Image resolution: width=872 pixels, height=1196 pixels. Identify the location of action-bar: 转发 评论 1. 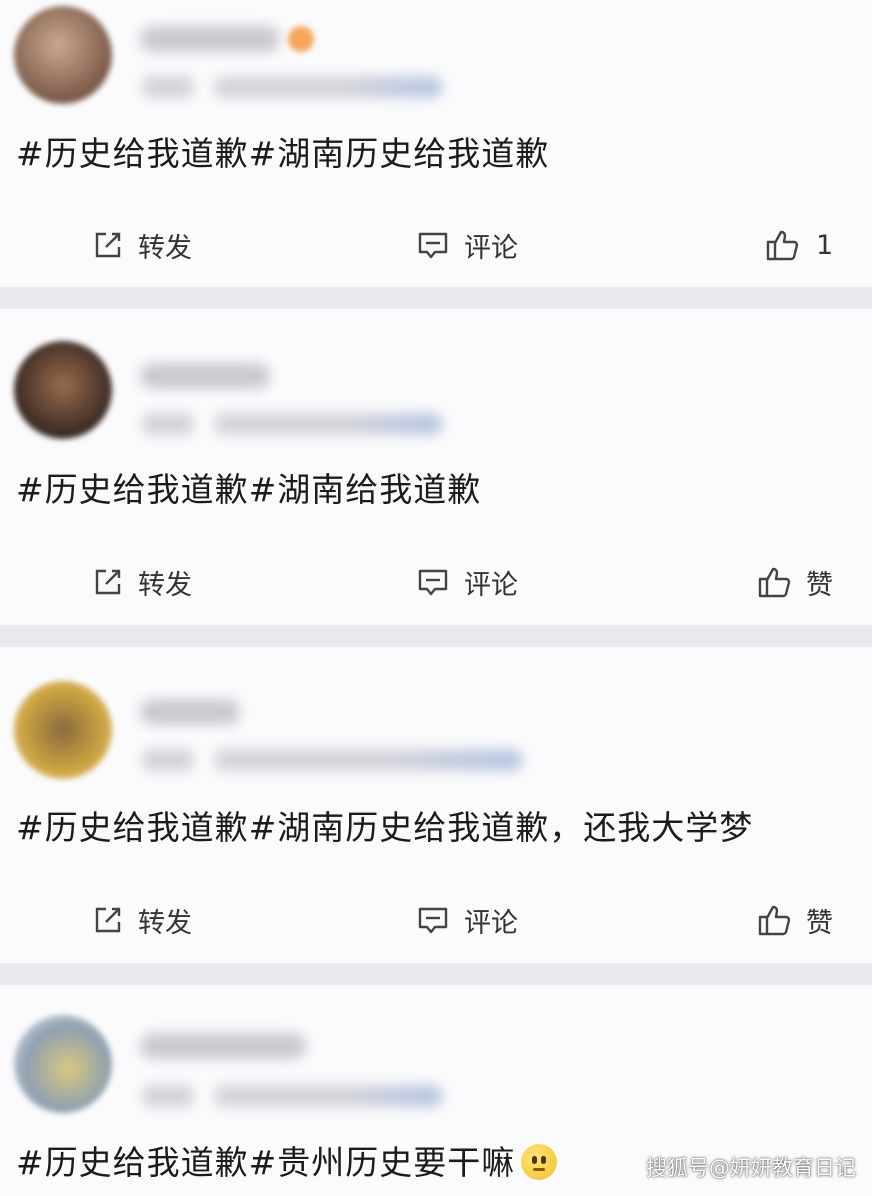
(436, 245).